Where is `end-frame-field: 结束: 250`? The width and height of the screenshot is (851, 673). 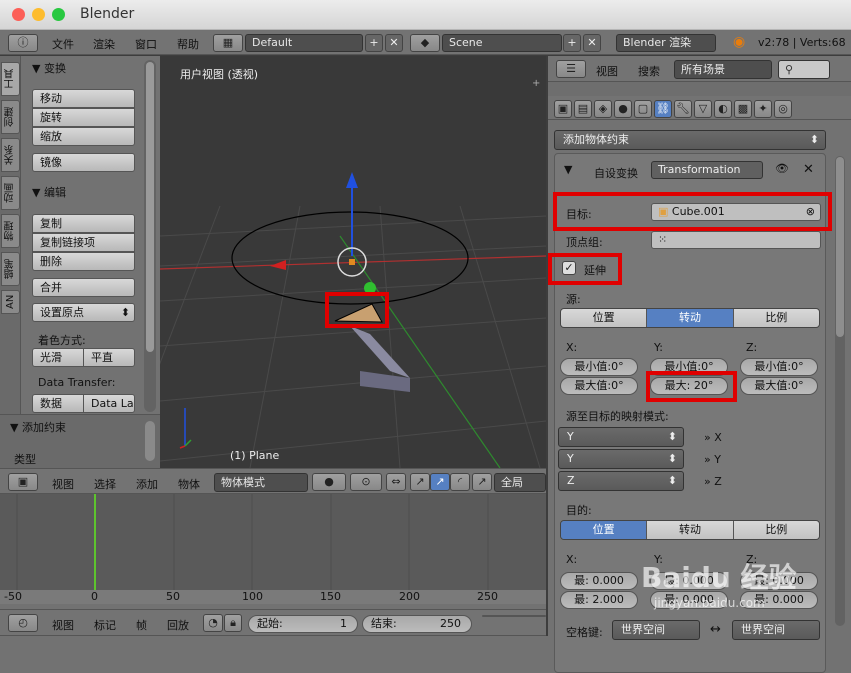
end-frame-field: 结束: 250 is located at coordinates (417, 624).